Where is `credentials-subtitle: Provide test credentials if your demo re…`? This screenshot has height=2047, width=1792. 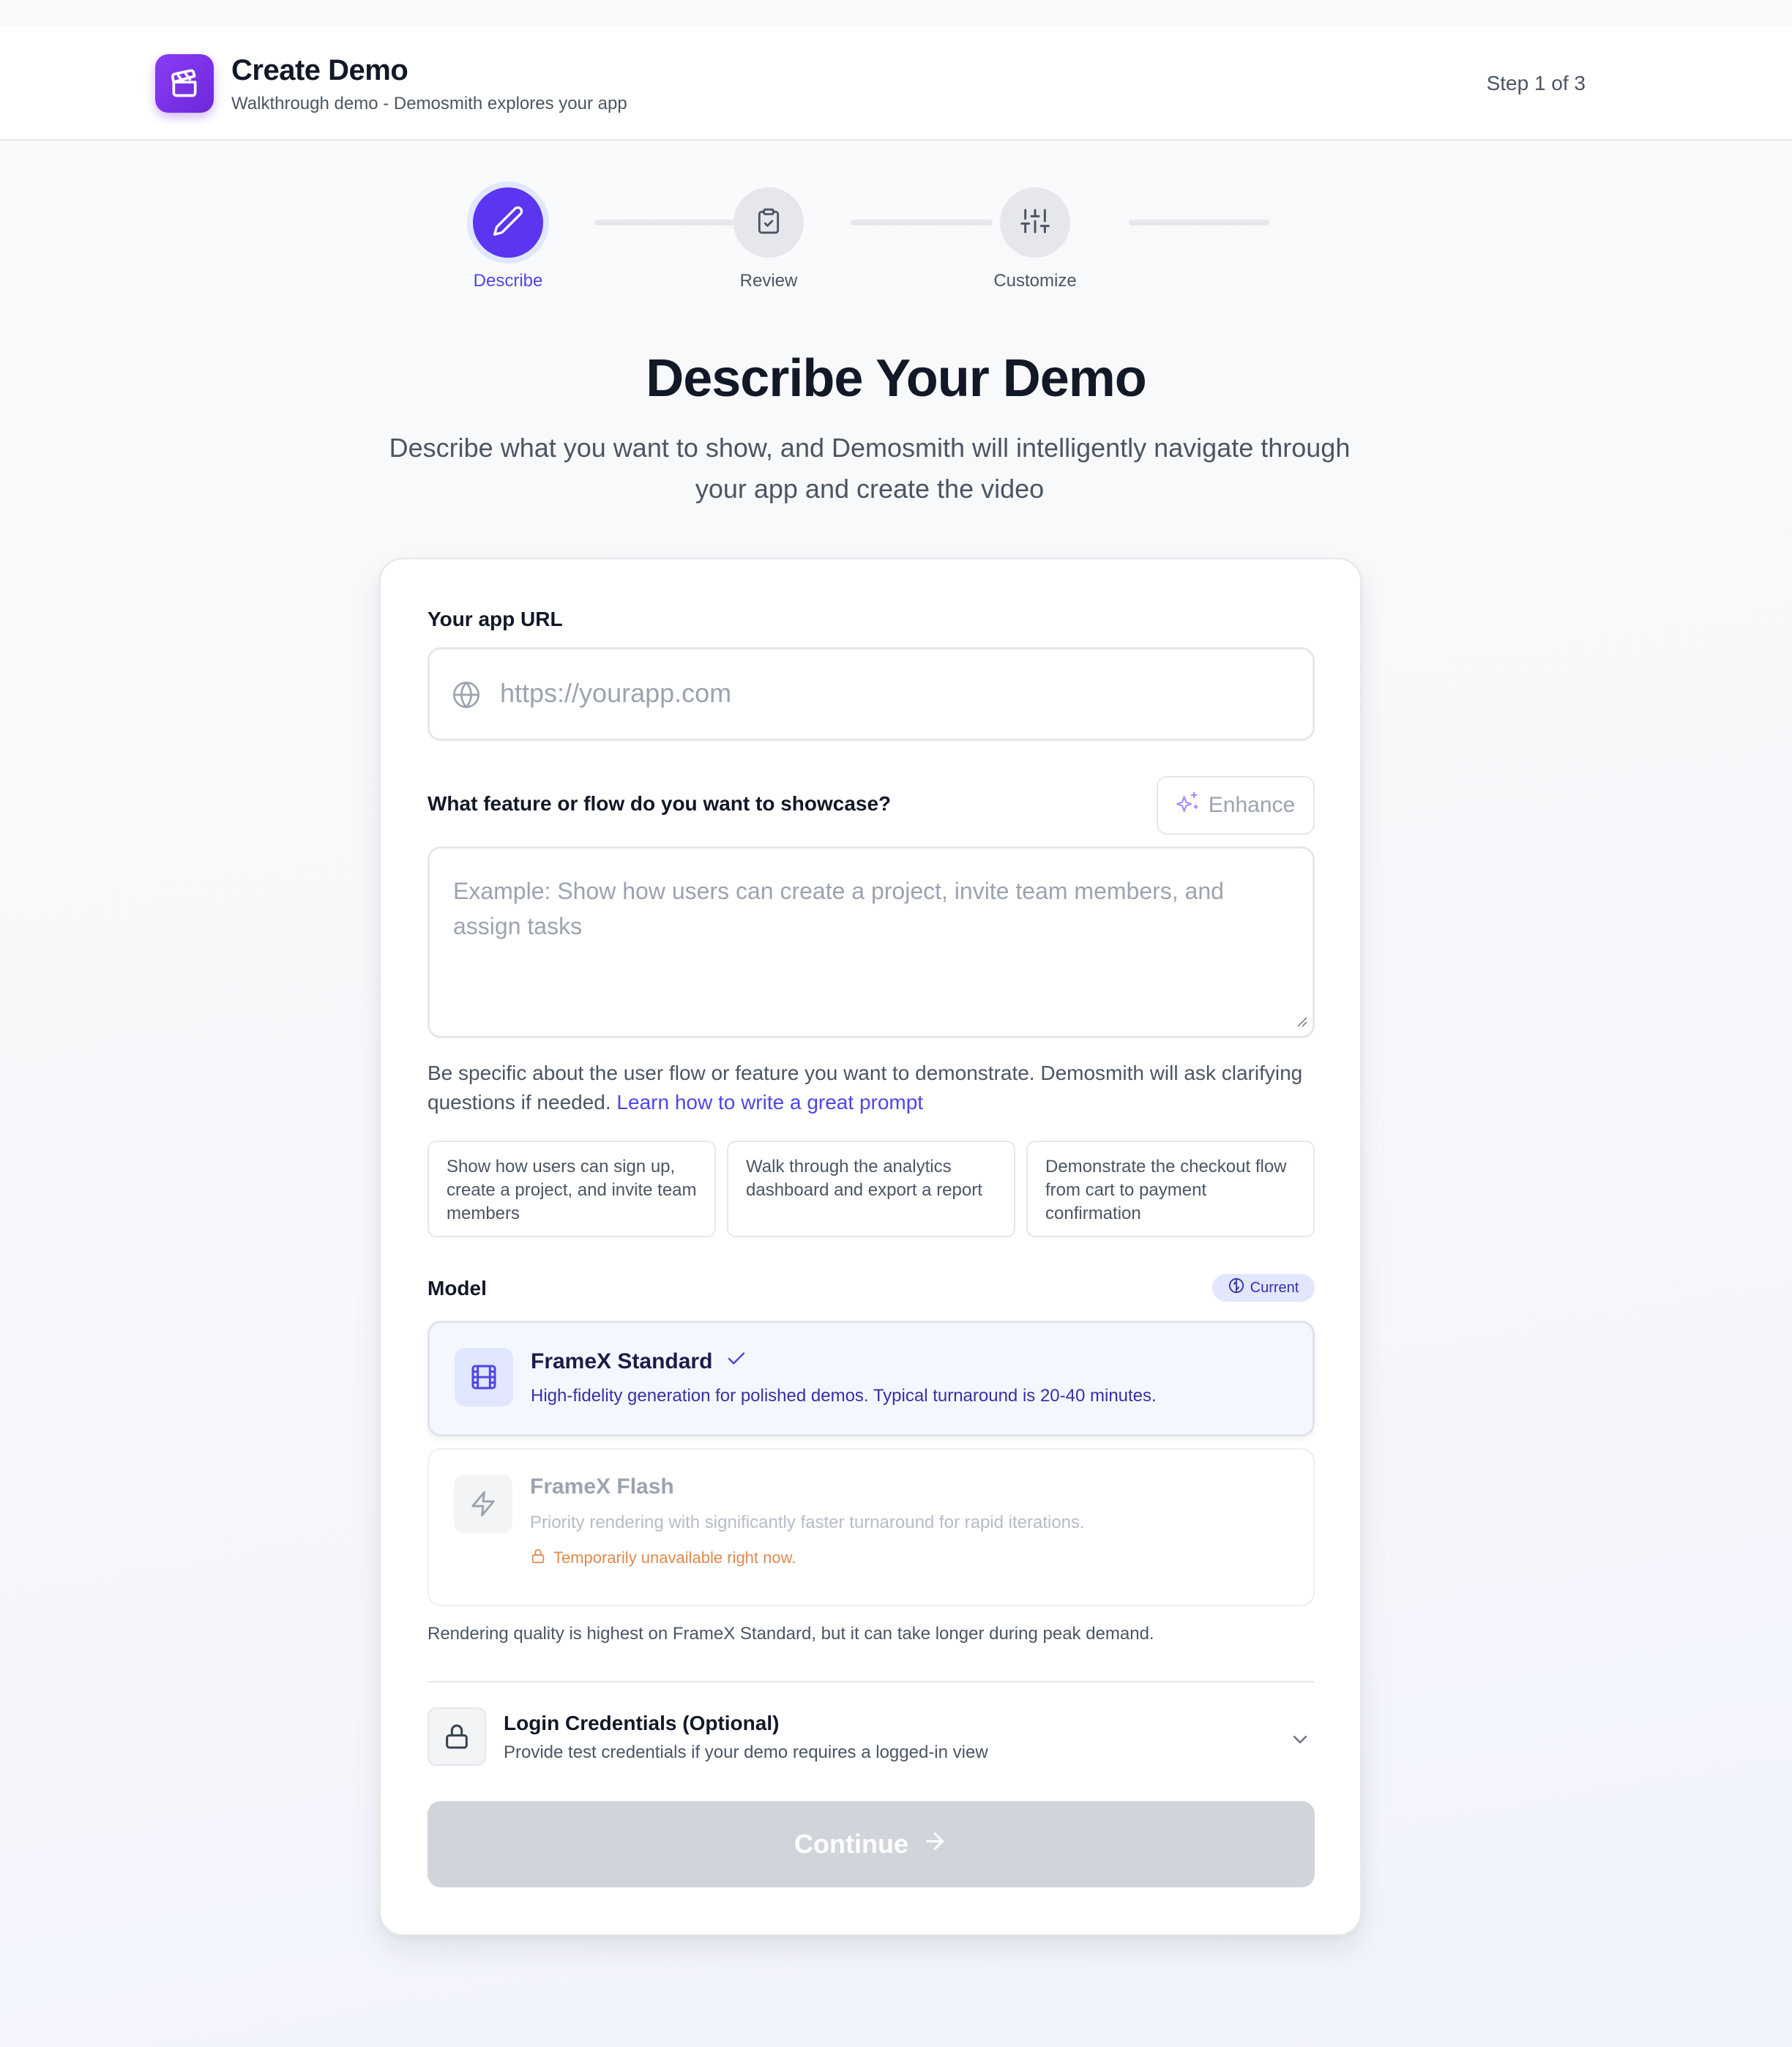
credentials-subtitle: Provide test credentials if your demo re… is located at coordinates (746, 1752).